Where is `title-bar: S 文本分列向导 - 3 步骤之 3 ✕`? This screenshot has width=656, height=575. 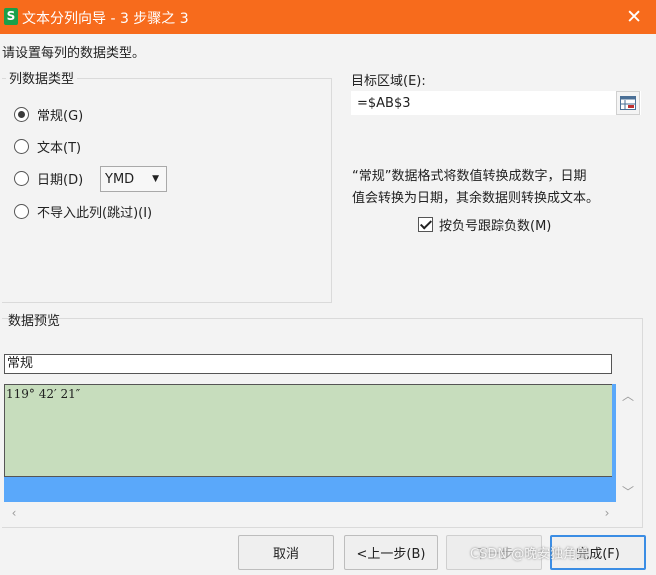 title-bar: S 文本分列向导 - 3 步骤之 3 ✕ is located at coordinates (328, 17).